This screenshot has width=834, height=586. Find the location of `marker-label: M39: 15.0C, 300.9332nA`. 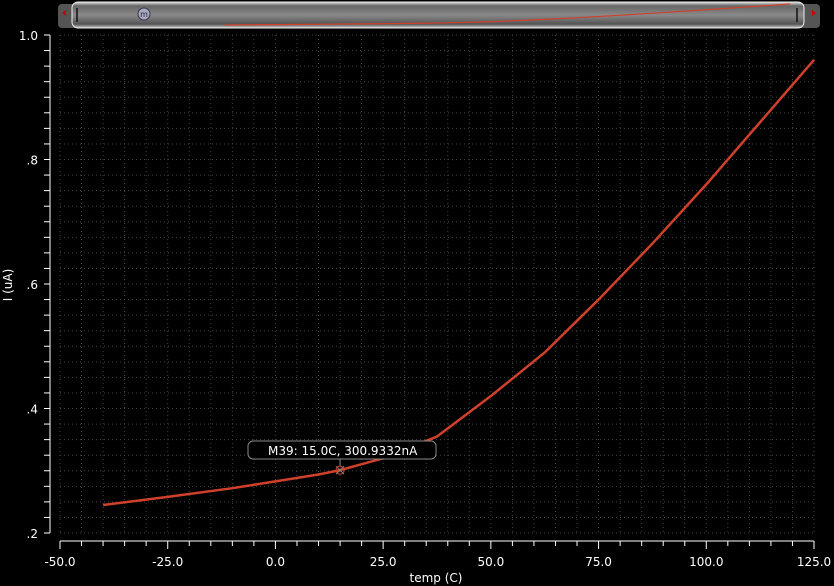

marker-label: M39: 15.0C, 300.9332nA is located at coordinates (343, 451).